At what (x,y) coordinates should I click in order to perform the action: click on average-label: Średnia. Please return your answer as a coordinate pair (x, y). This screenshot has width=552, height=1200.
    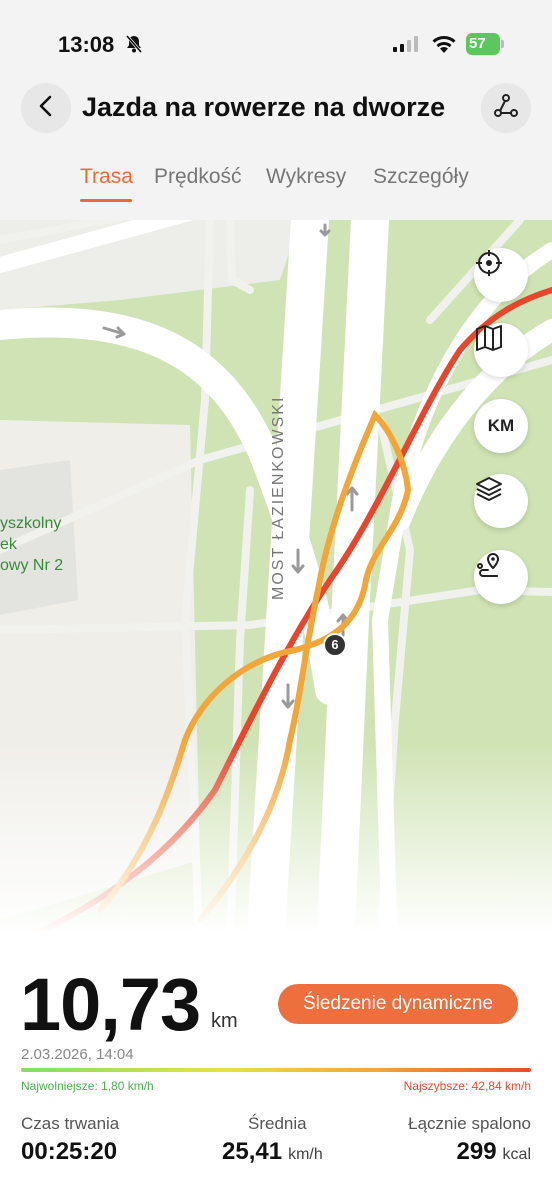
    Looking at the image, I should click on (277, 1123).